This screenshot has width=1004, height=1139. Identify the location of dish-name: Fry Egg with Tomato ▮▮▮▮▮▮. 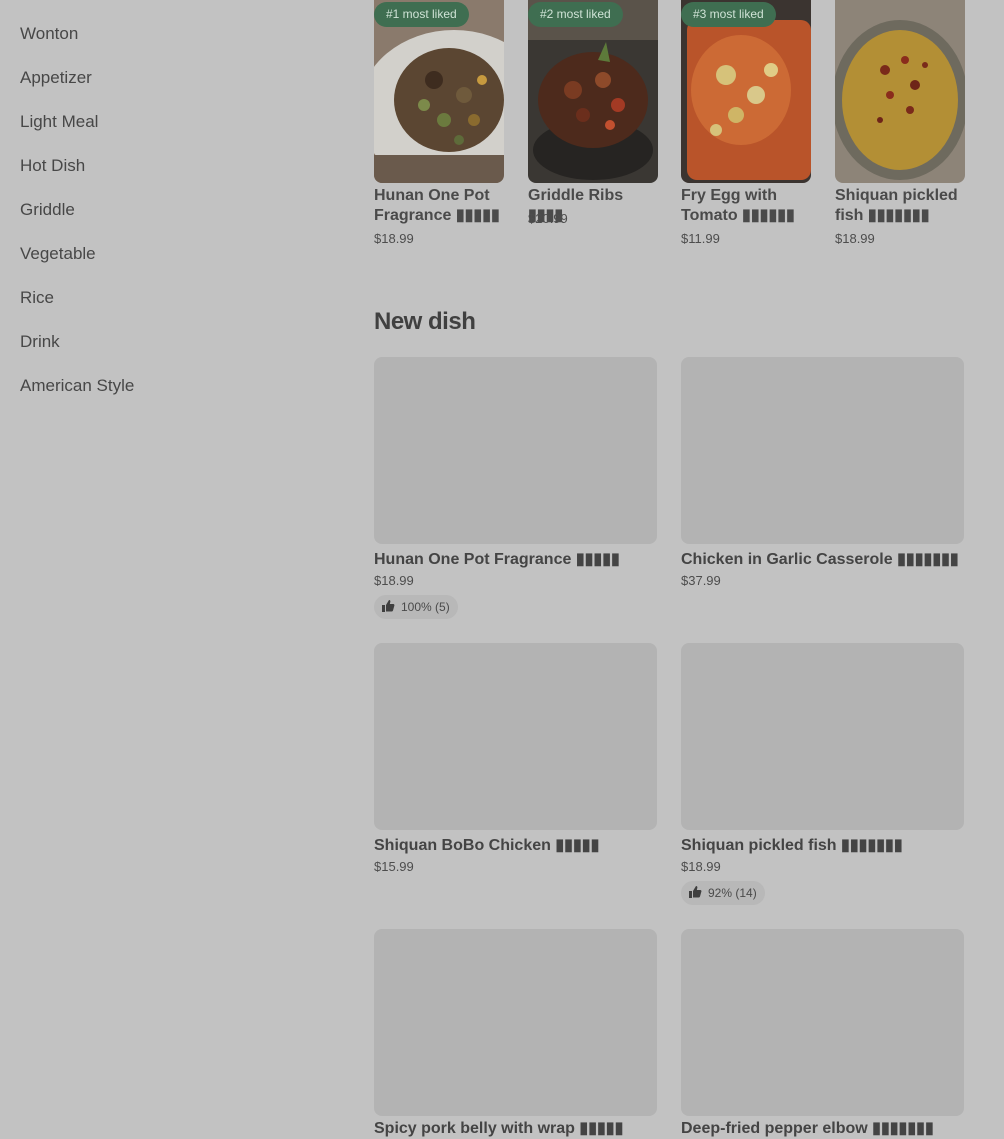
(746, 206).